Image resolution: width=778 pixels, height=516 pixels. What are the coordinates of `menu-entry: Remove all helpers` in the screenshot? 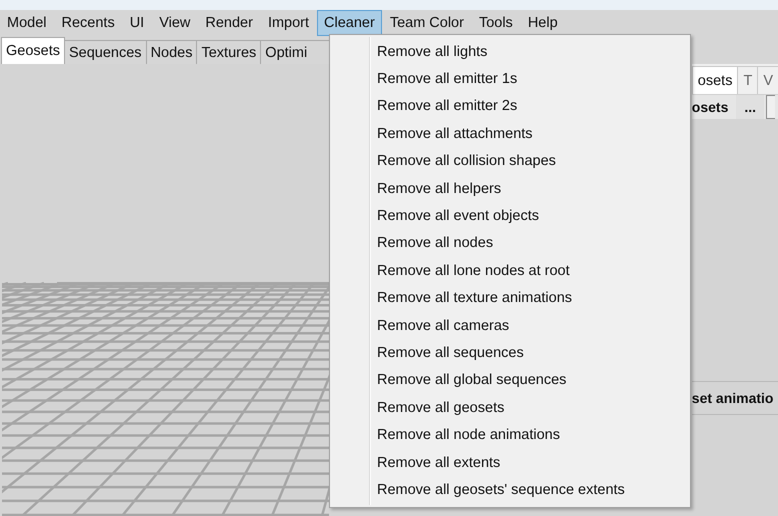 It's located at (510, 188).